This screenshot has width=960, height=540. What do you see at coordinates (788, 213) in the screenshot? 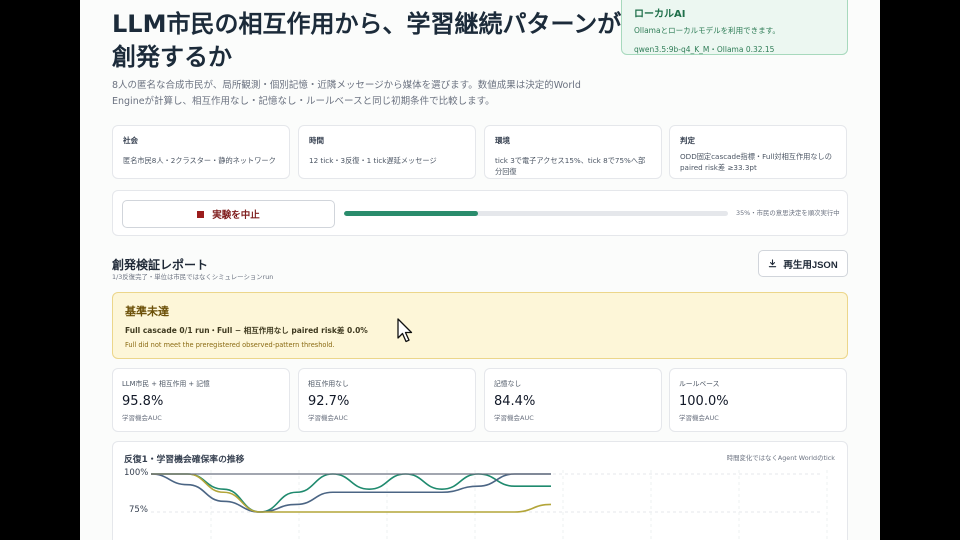
I see `progress-text: 35%・市民の意思決定を順次実行中` at bounding box center [788, 213].